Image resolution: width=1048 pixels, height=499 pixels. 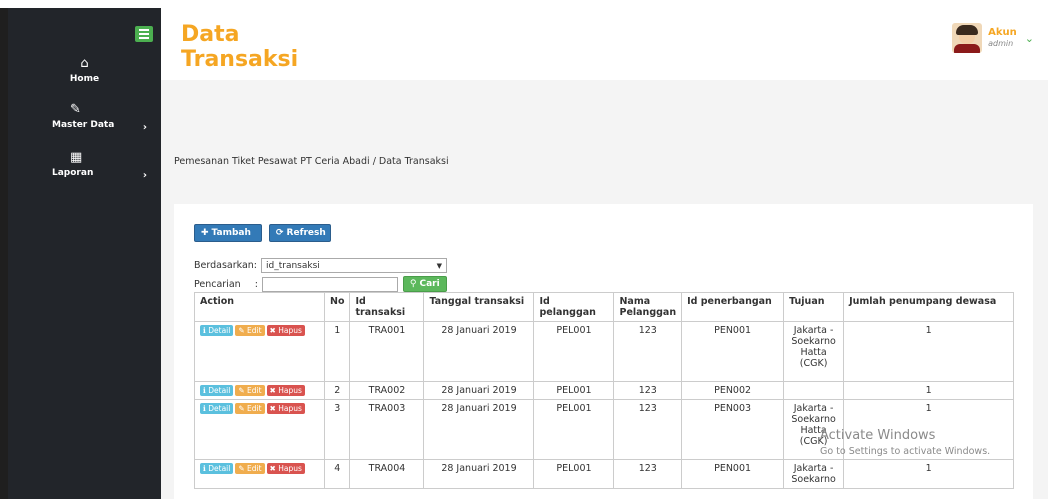 What do you see at coordinates (337, 474) in the screenshot?
I see `cell-no: 4` at bounding box center [337, 474].